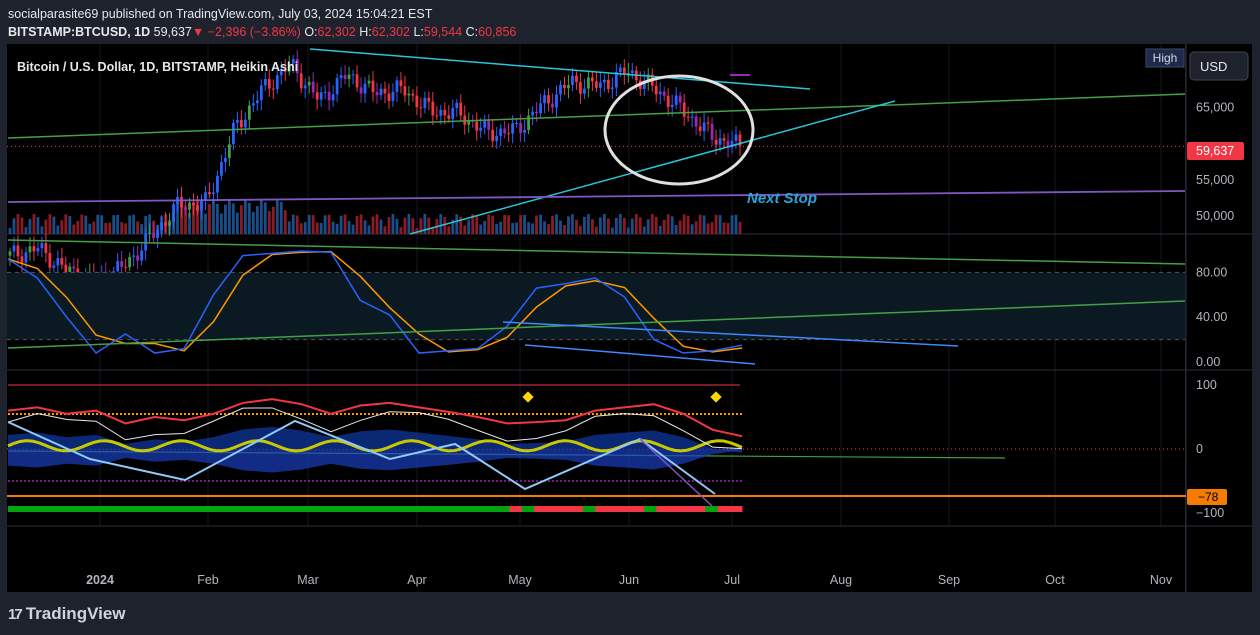  Describe the element at coordinates (1215, 180) in the screenshot. I see `price-tick-label: 55,000` at that location.